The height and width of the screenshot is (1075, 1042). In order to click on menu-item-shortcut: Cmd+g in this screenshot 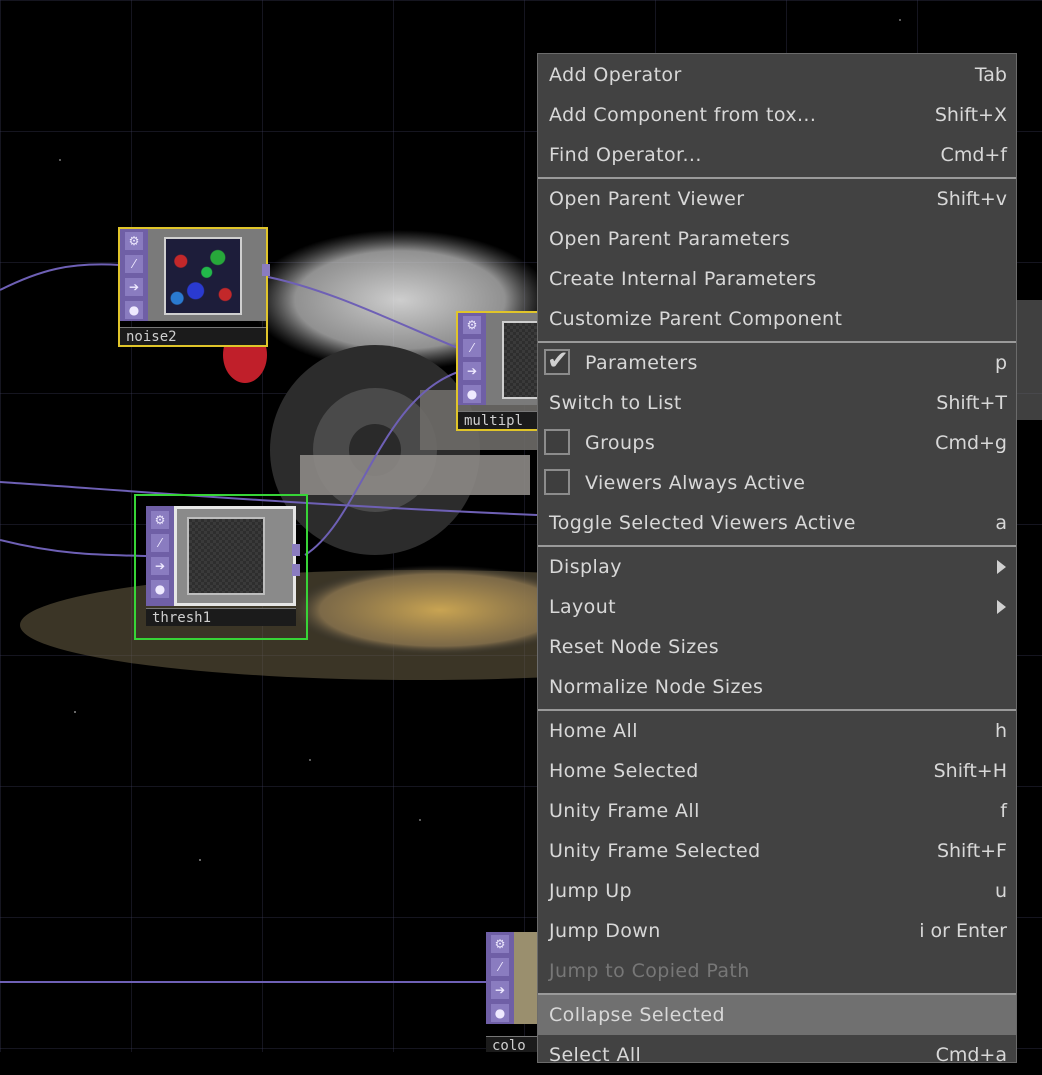, I will do `click(971, 443)`.